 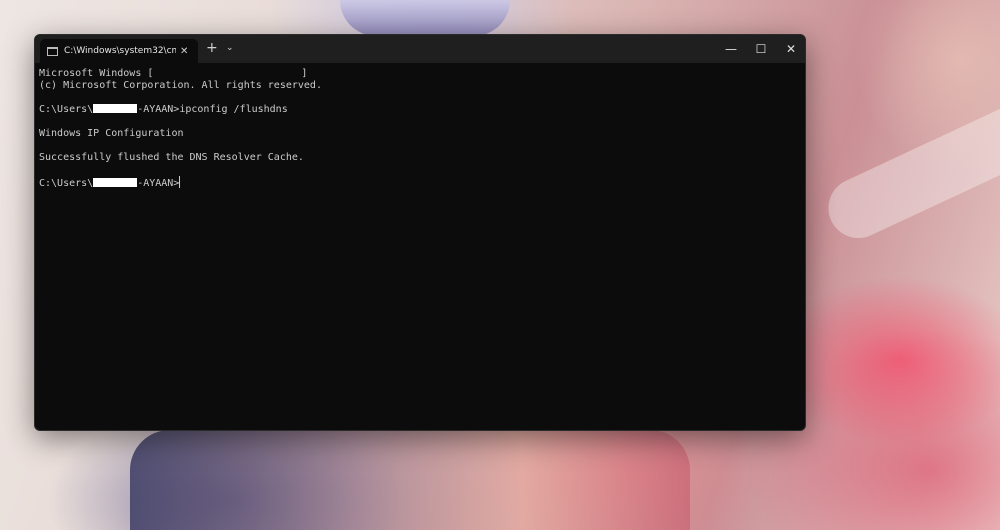 What do you see at coordinates (420, 74) in the screenshot?
I see `console-line: Microsoft Windows []` at bounding box center [420, 74].